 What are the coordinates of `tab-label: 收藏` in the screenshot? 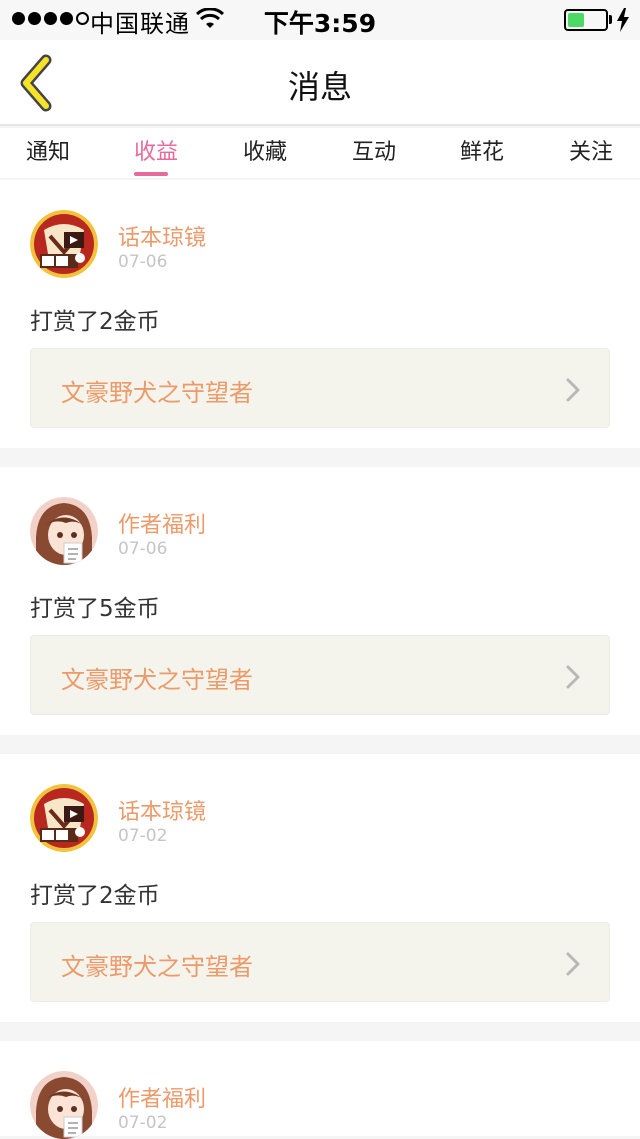 It's located at (264, 152).